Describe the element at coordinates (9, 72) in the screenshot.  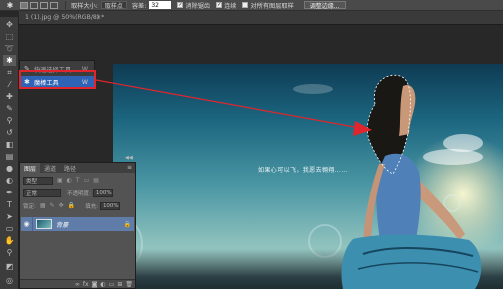
I see `crop-tool-icon: ⌗` at that location.